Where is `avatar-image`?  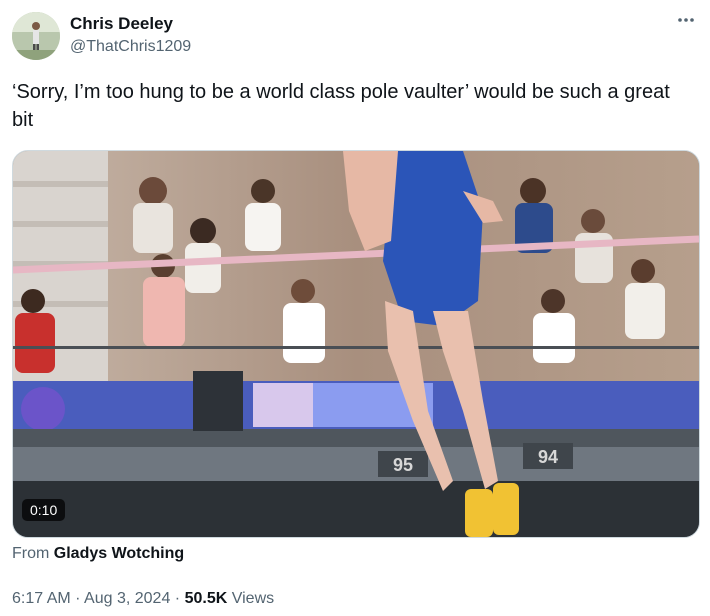 avatar-image is located at coordinates (36, 36).